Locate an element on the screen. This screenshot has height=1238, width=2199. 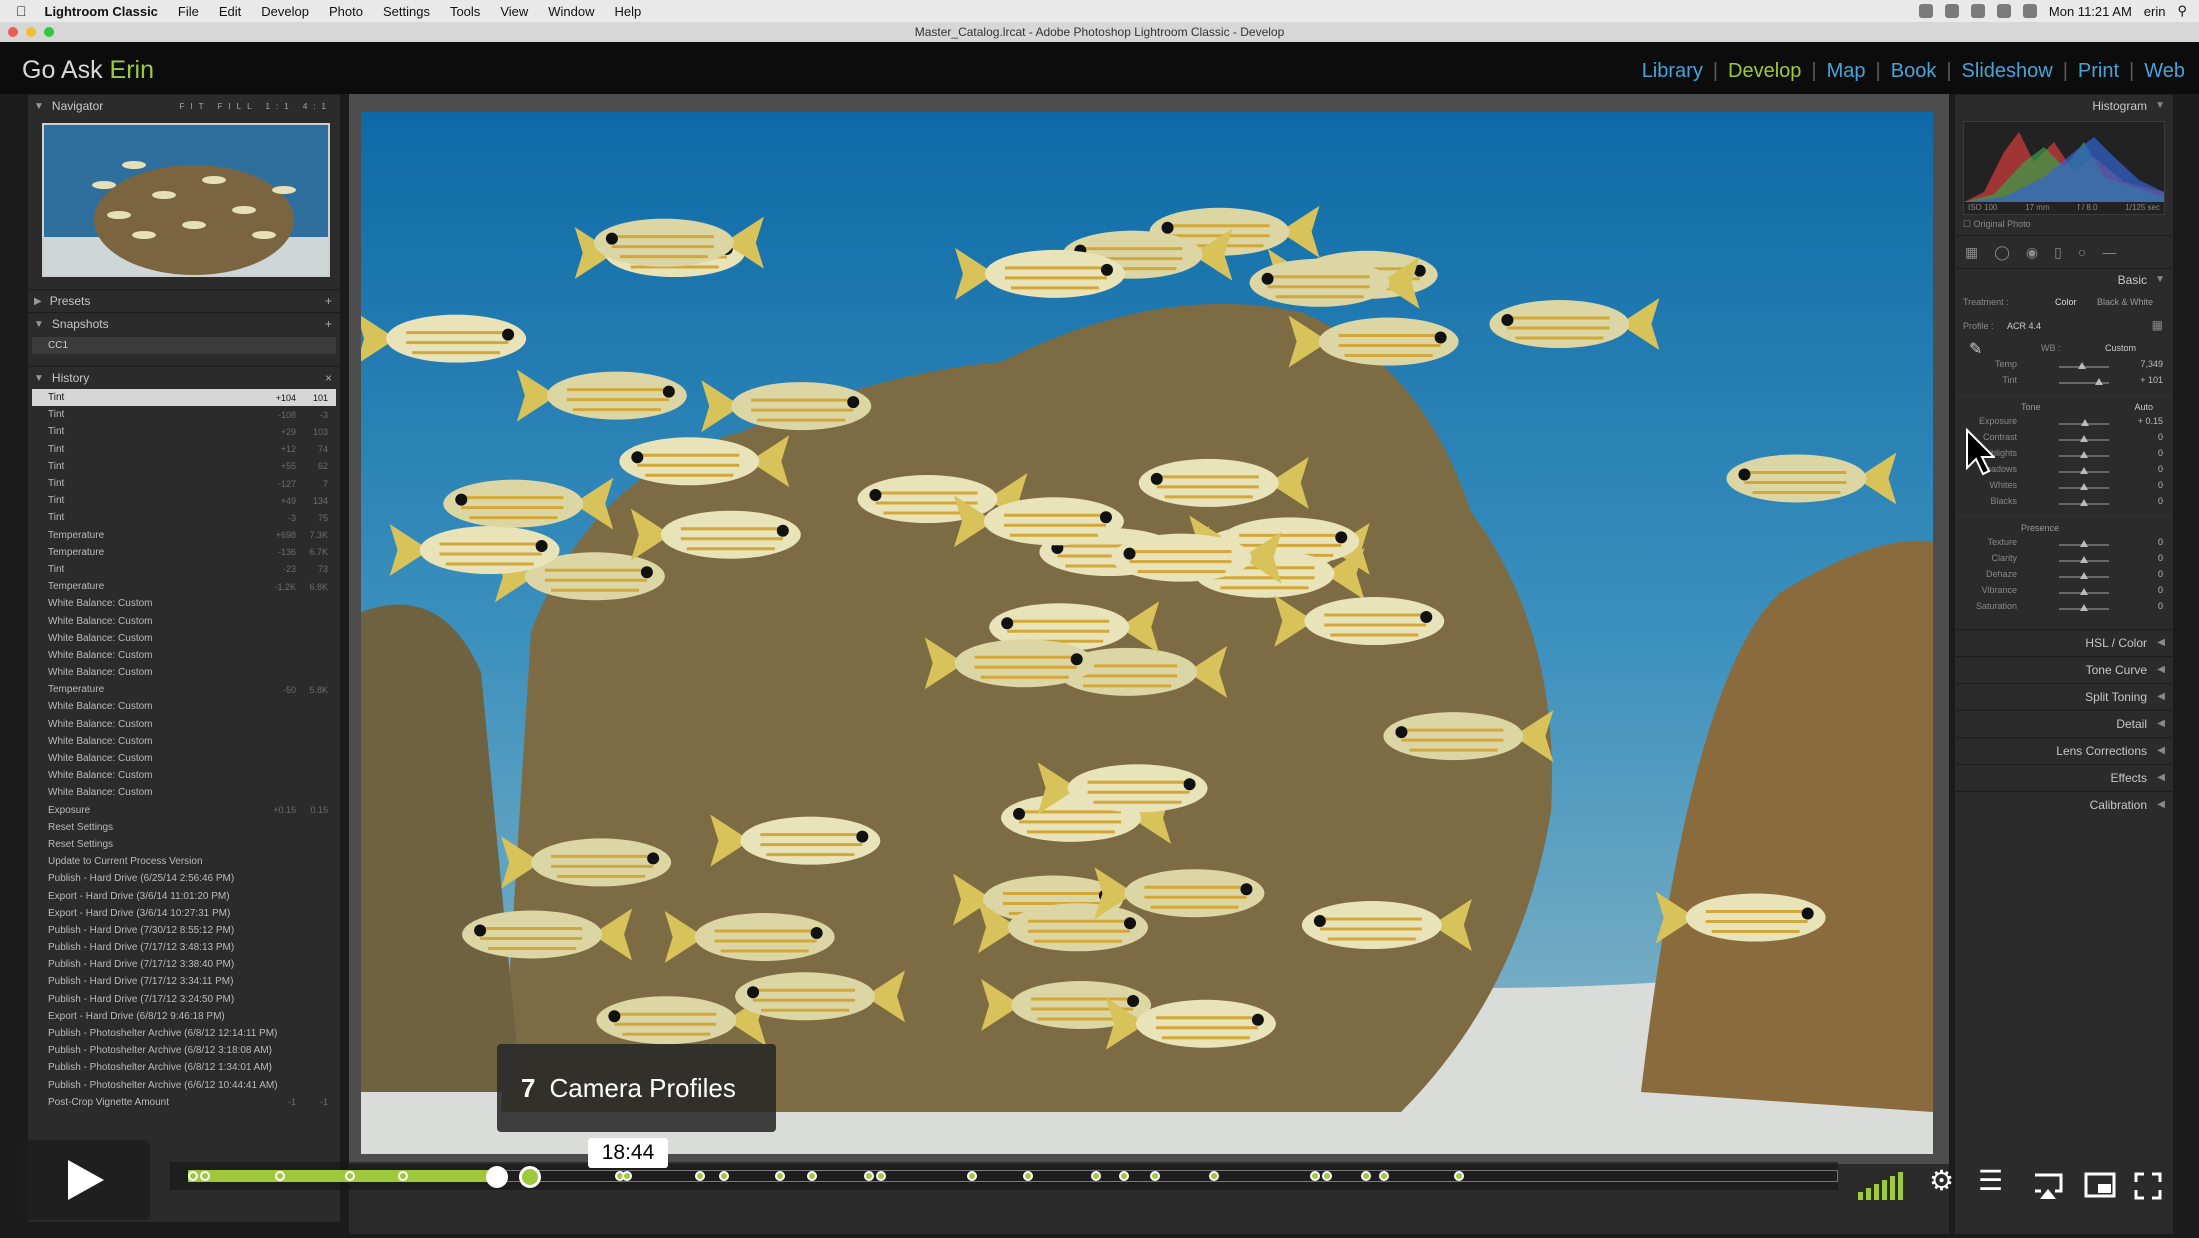
radial-filter-icon: ○ is located at coordinates (2082, 252).